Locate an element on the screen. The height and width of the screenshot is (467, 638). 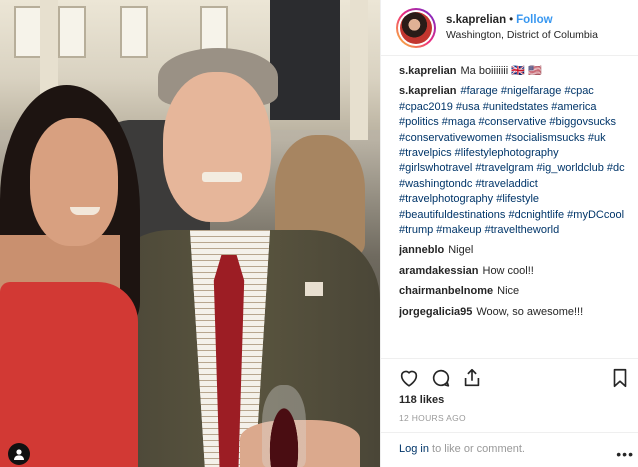
comment-item: aramdakessian How cool!! is located at coordinates (515, 271).